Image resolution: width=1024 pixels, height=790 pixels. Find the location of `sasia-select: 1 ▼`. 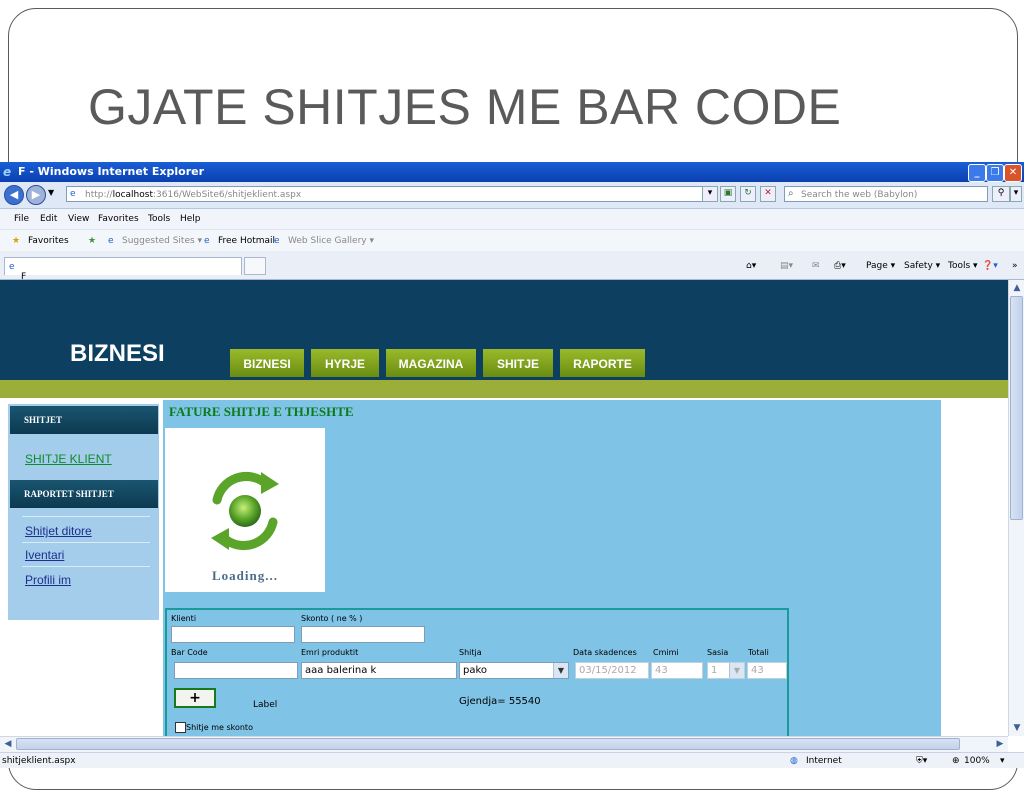

sasia-select: 1 ▼ is located at coordinates (726, 670).